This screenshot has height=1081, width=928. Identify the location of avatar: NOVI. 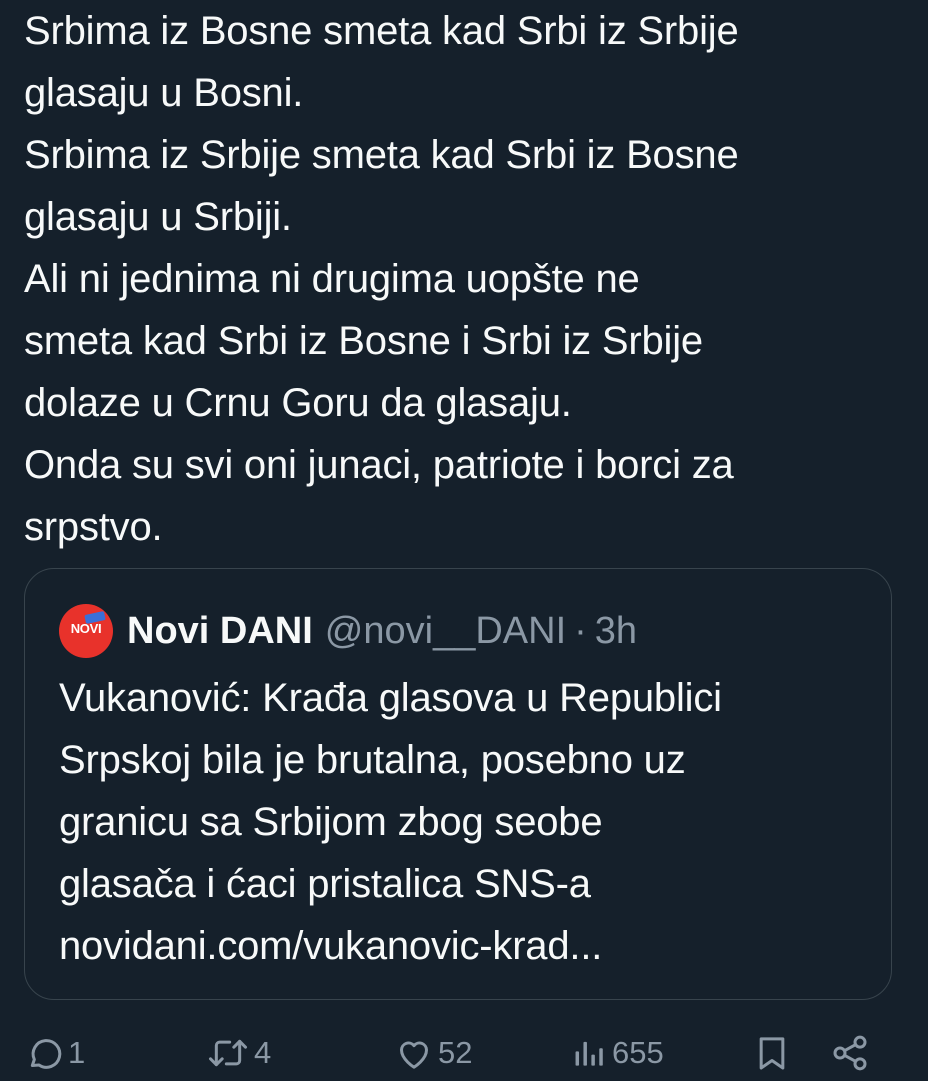
(86, 631).